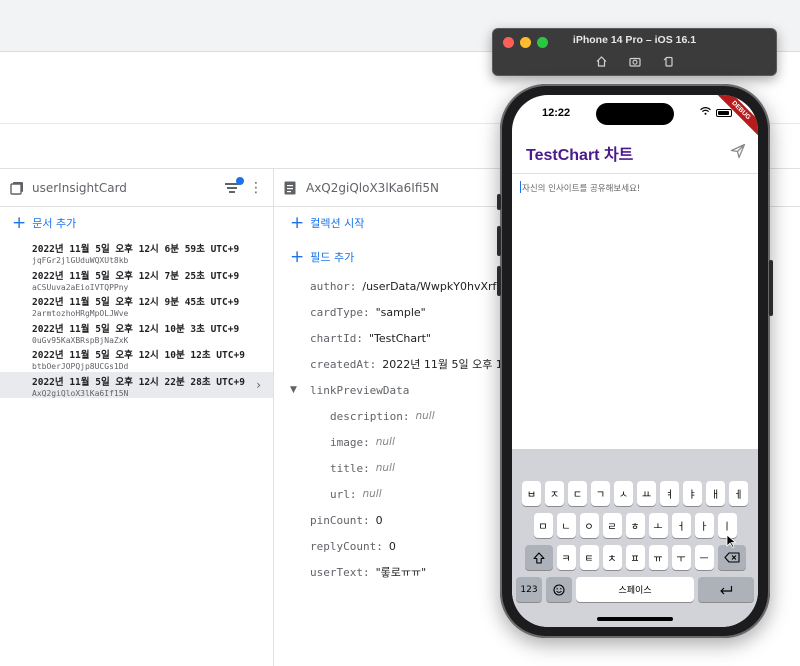  What do you see at coordinates (538, 557) in the screenshot?
I see `shift-key` at bounding box center [538, 557].